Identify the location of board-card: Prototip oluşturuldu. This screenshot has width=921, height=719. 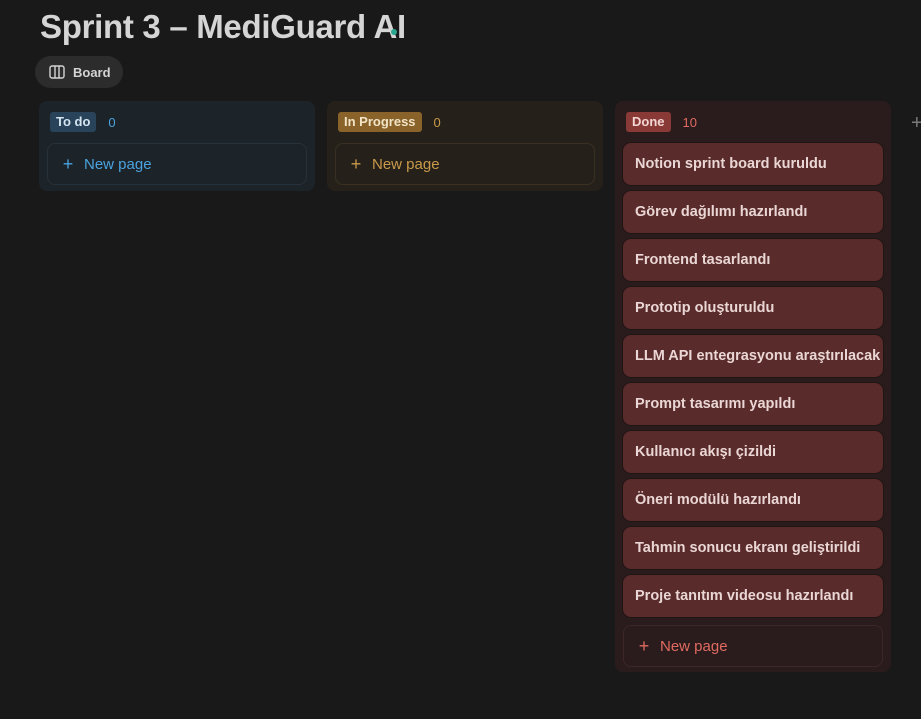
(753, 308).